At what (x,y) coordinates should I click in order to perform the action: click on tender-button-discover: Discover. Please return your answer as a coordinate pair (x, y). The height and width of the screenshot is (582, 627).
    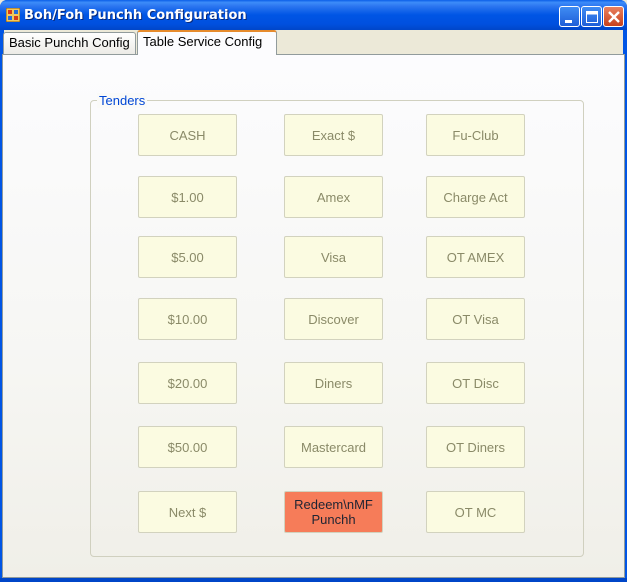
    Looking at the image, I should click on (333, 319).